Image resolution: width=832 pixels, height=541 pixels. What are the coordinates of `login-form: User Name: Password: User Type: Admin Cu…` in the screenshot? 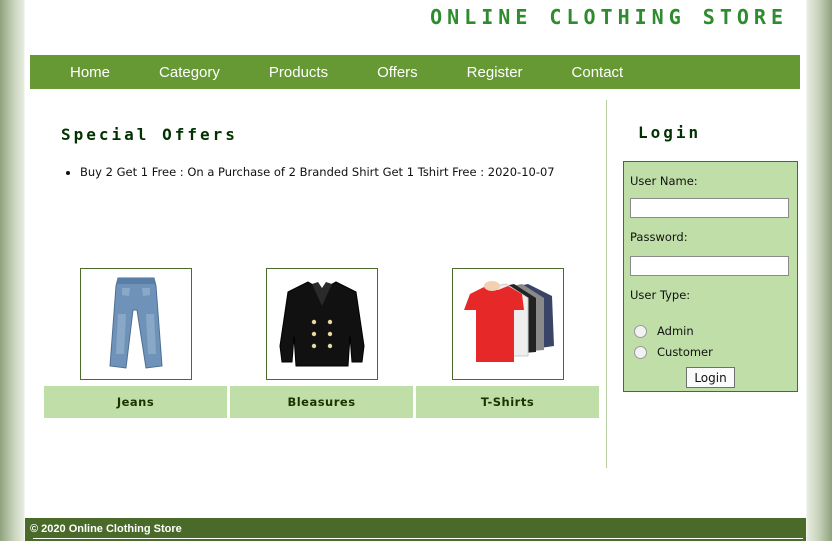 It's located at (710, 276).